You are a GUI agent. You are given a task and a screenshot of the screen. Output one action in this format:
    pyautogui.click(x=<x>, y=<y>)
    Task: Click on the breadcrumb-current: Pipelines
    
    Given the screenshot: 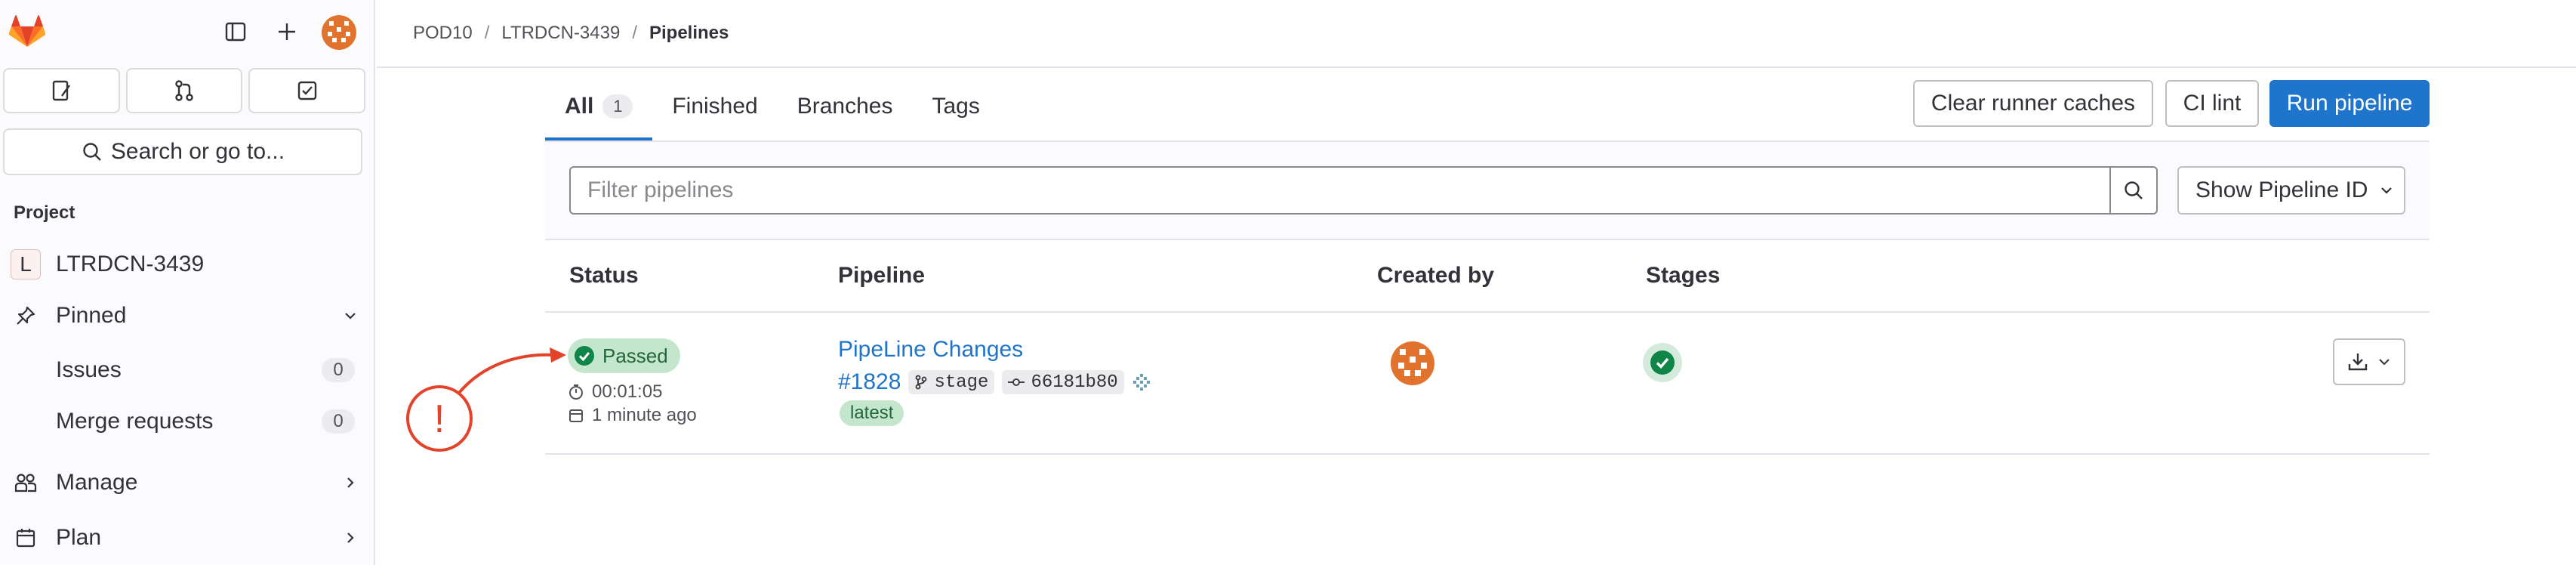 What is the action you would take?
    pyautogui.click(x=689, y=33)
    